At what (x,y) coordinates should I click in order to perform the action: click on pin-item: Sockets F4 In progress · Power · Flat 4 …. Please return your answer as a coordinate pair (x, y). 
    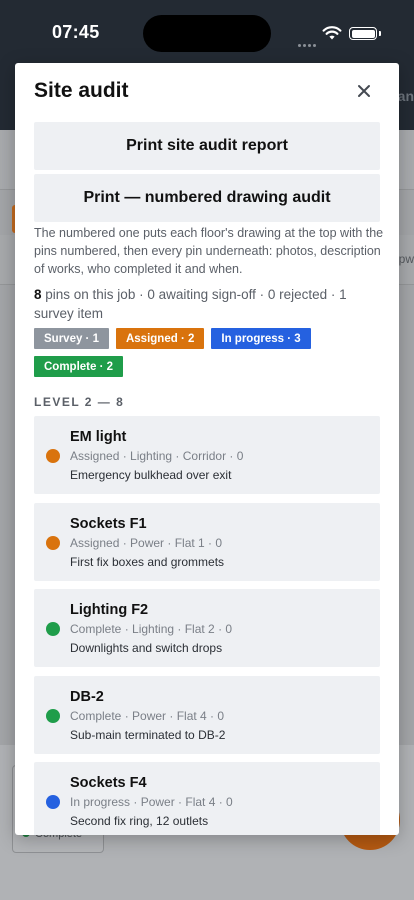
    Looking at the image, I should click on (207, 798).